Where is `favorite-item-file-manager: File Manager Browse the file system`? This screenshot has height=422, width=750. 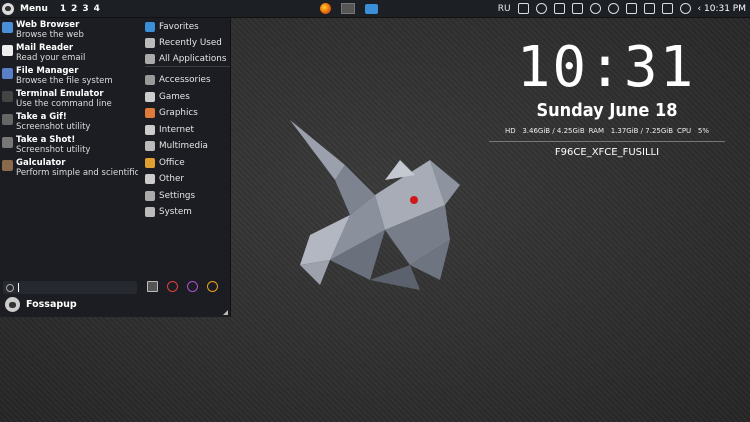 favorite-item-file-manager: File Manager Browse the file system is located at coordinates (72, 76).